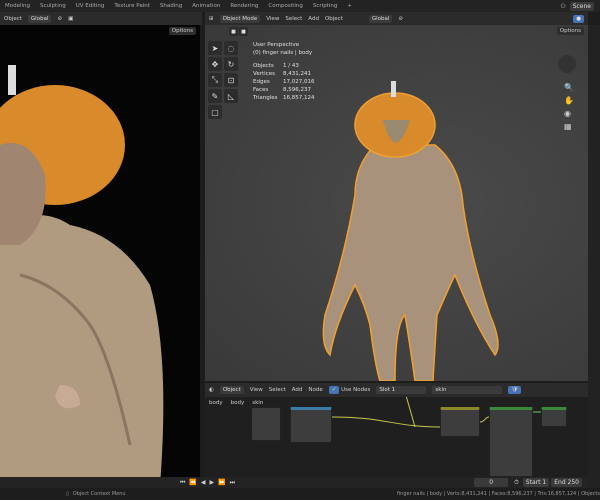 Image resolution: width=600 pixels, height=500 pixels. I want to click on start-value: 1, so click(544, 482).